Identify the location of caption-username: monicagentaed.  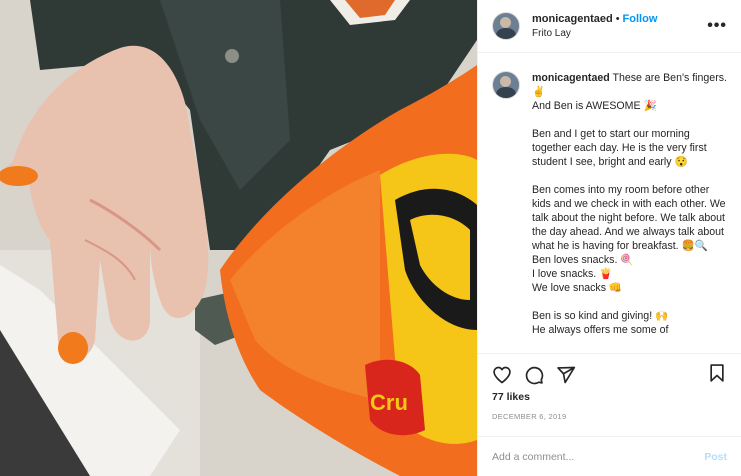
(571, 78).